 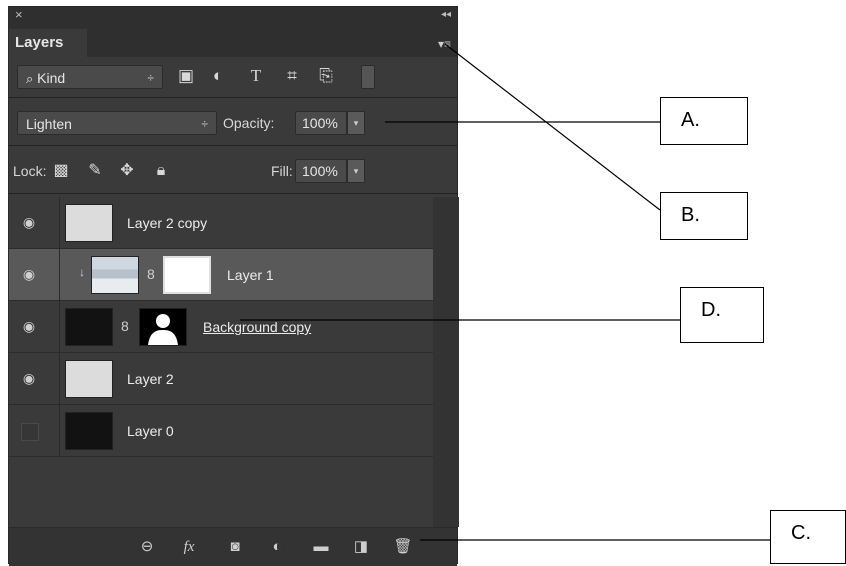 I want to click on leader-line-b, so click(x=552, y=127).